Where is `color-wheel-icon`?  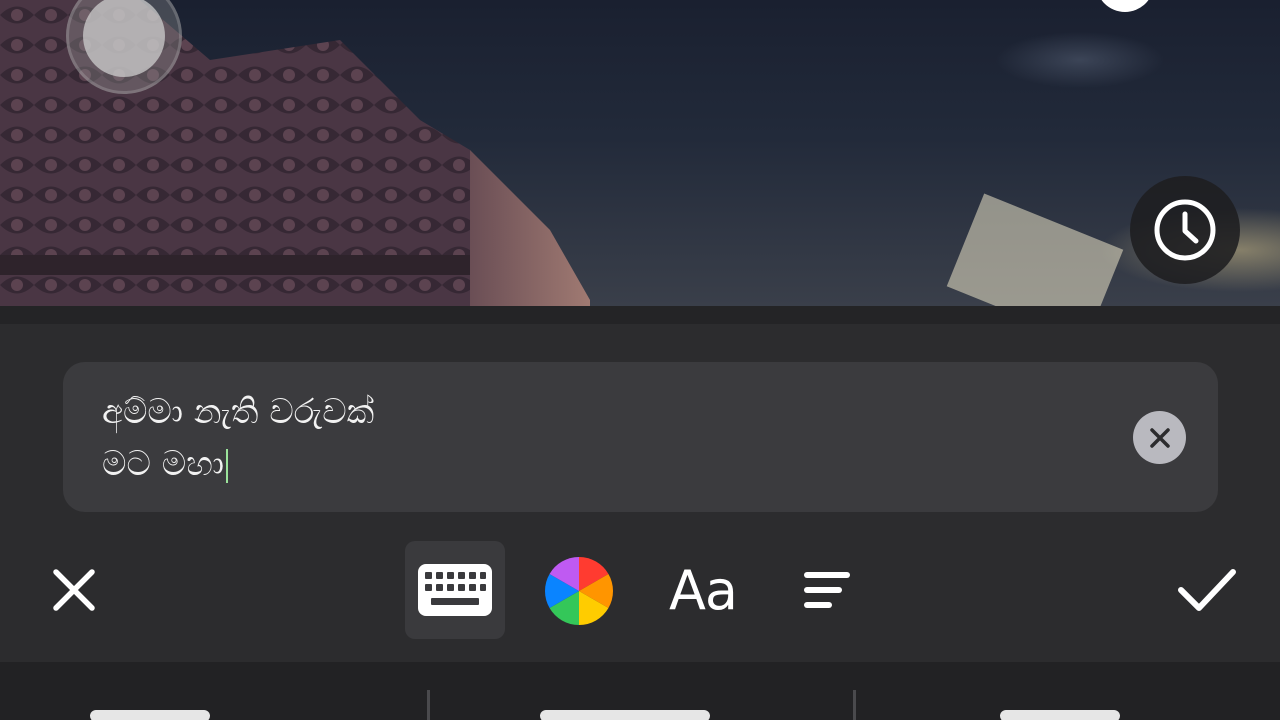
color-wheel-icon is located at coordinates (579, 591).